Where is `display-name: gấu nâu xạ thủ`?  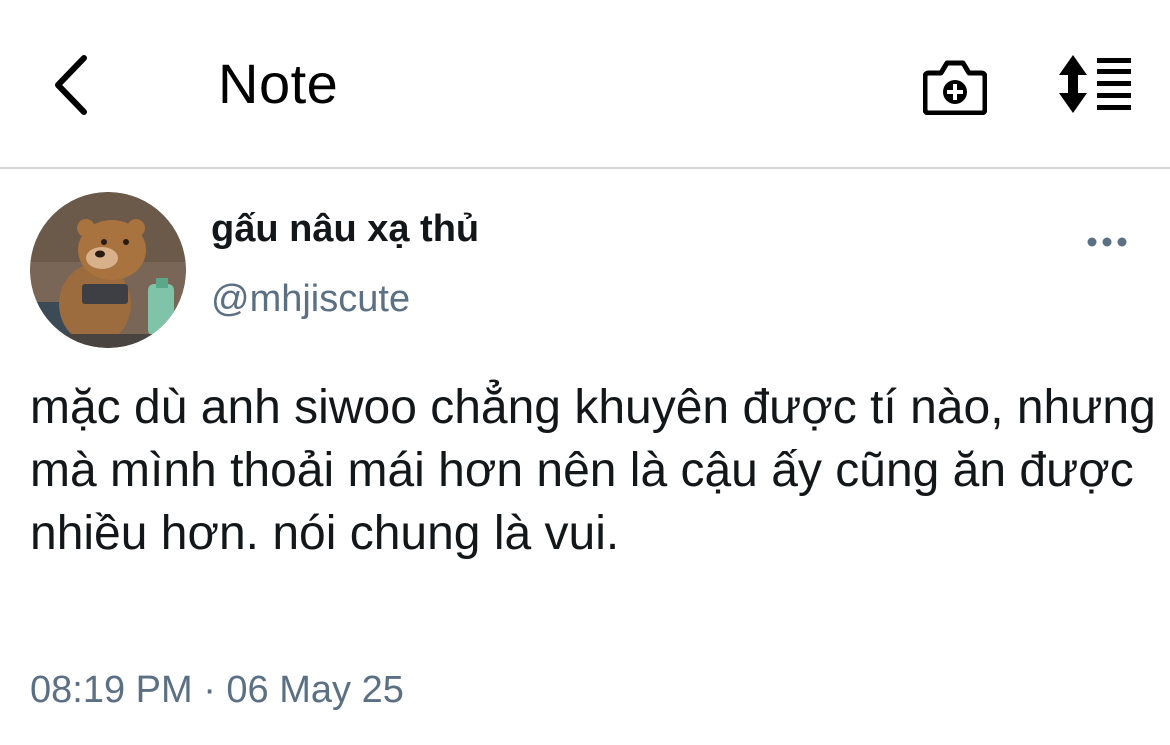 display-name: gấu nâu xạ thủ is located at coordinates (345, 229).